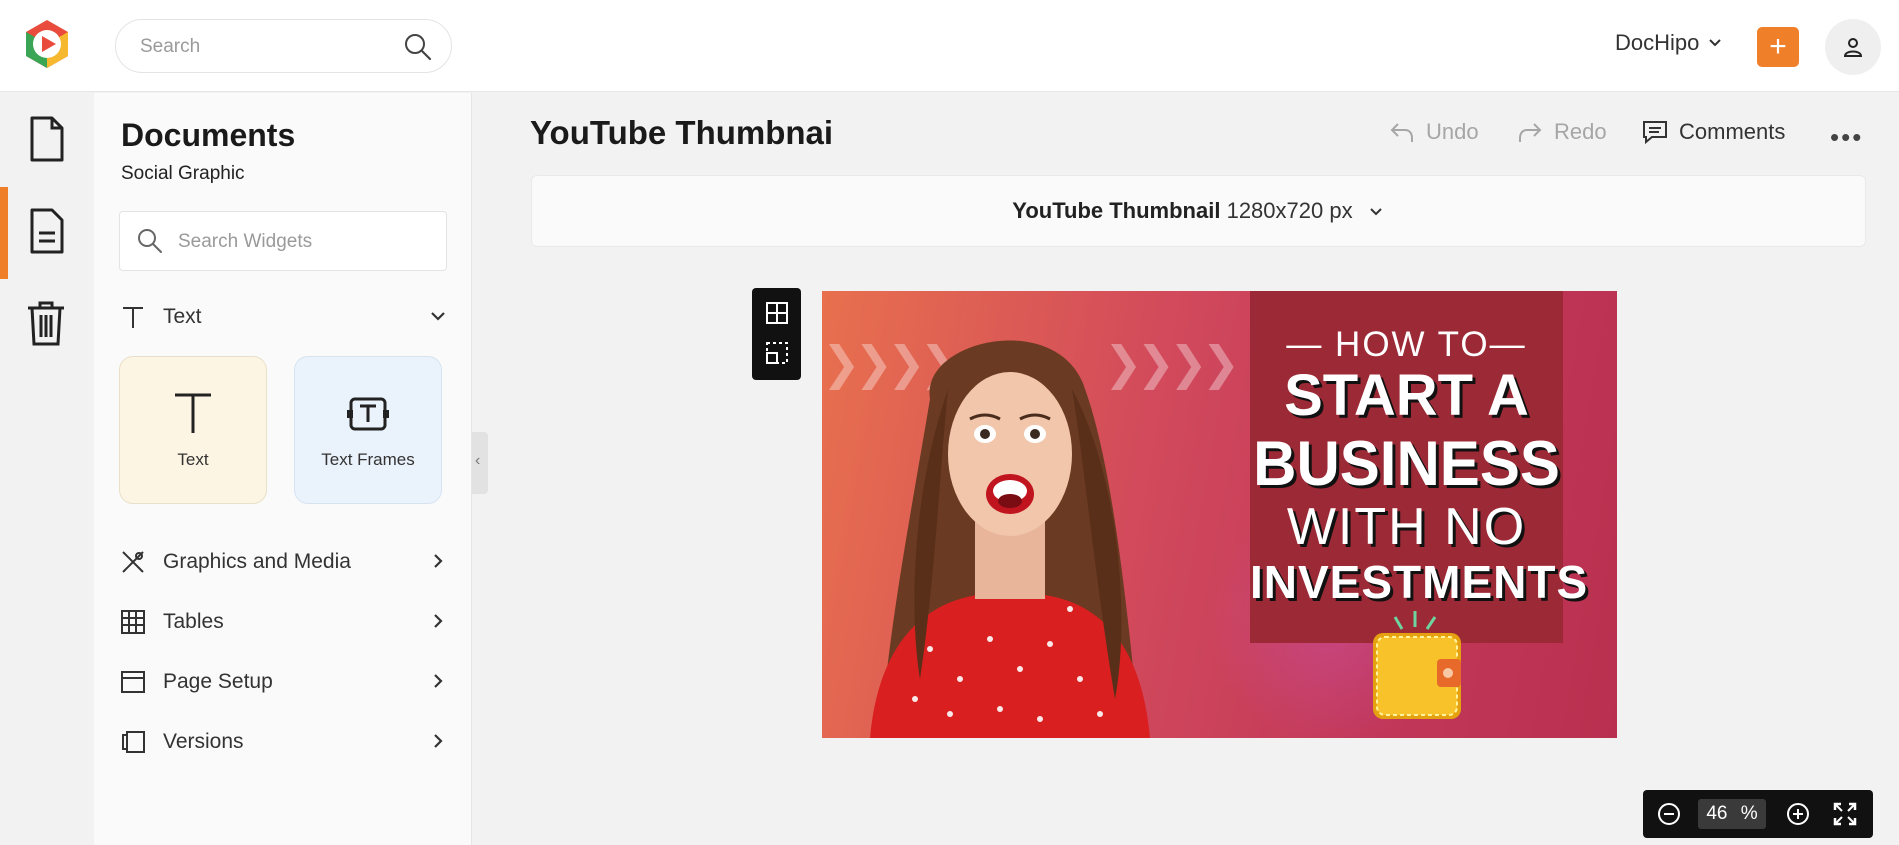 The width and height of the screenshot is (1899, 845). I want to click on trash-icon, so click(46, 323).